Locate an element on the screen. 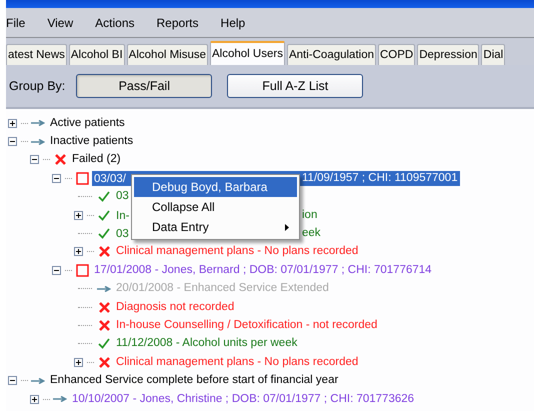 The height and width of the screenshot is (411, 534). group-by-label: Group By: is located at coordinates (37, 86).